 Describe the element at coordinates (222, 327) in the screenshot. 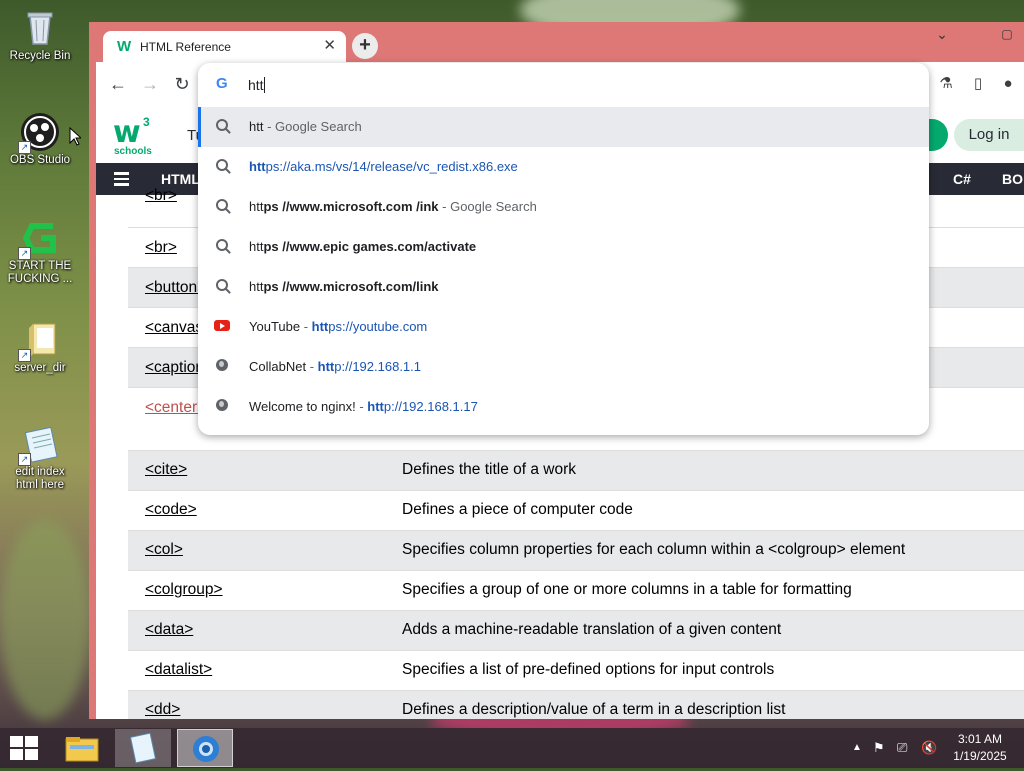

I see `youtube-icon` at that location.